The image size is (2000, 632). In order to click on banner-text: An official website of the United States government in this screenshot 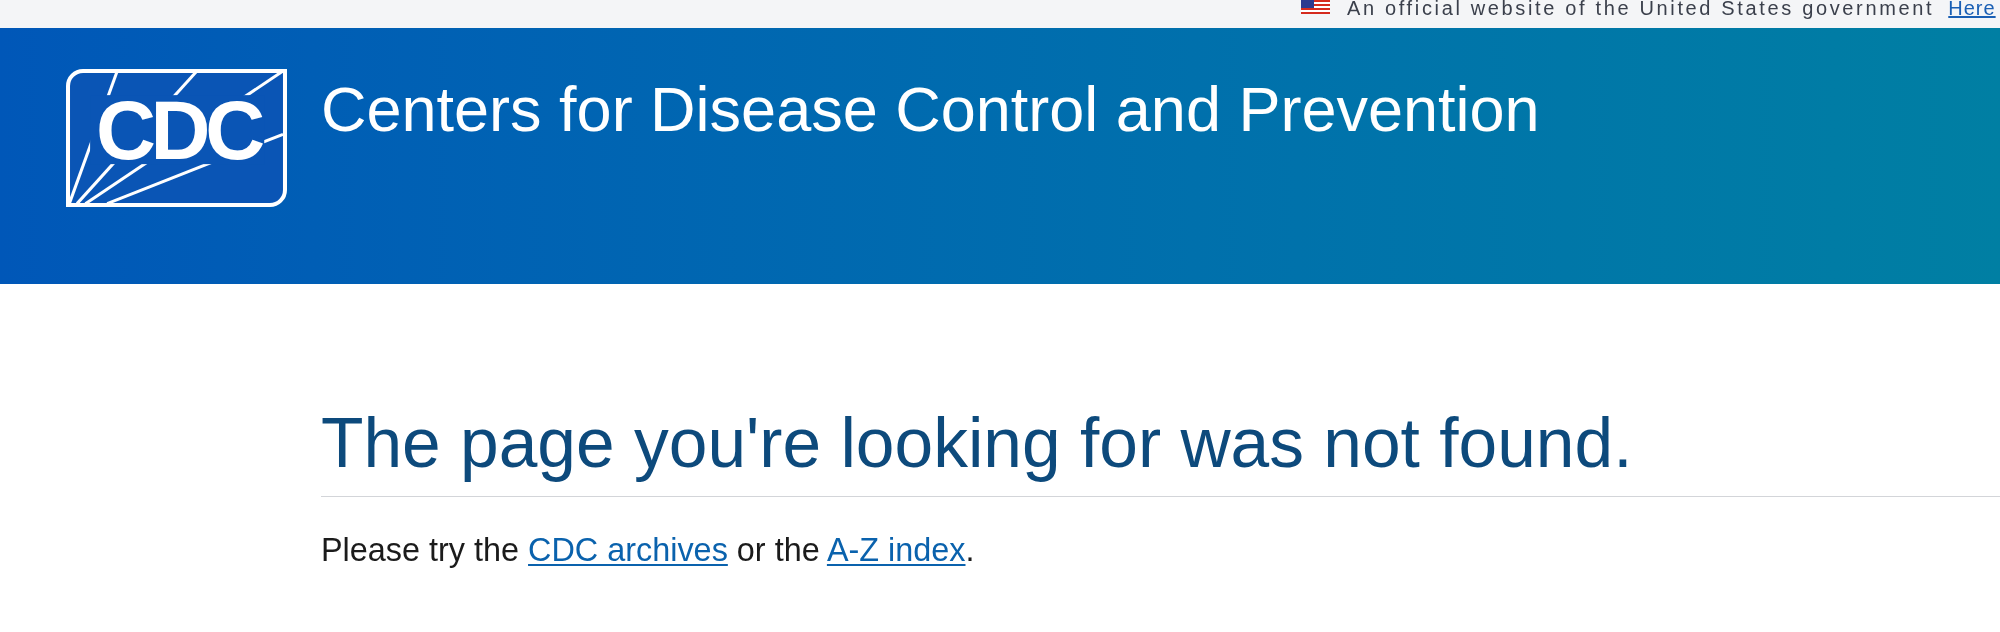, I will do `click(1641, 9)`.